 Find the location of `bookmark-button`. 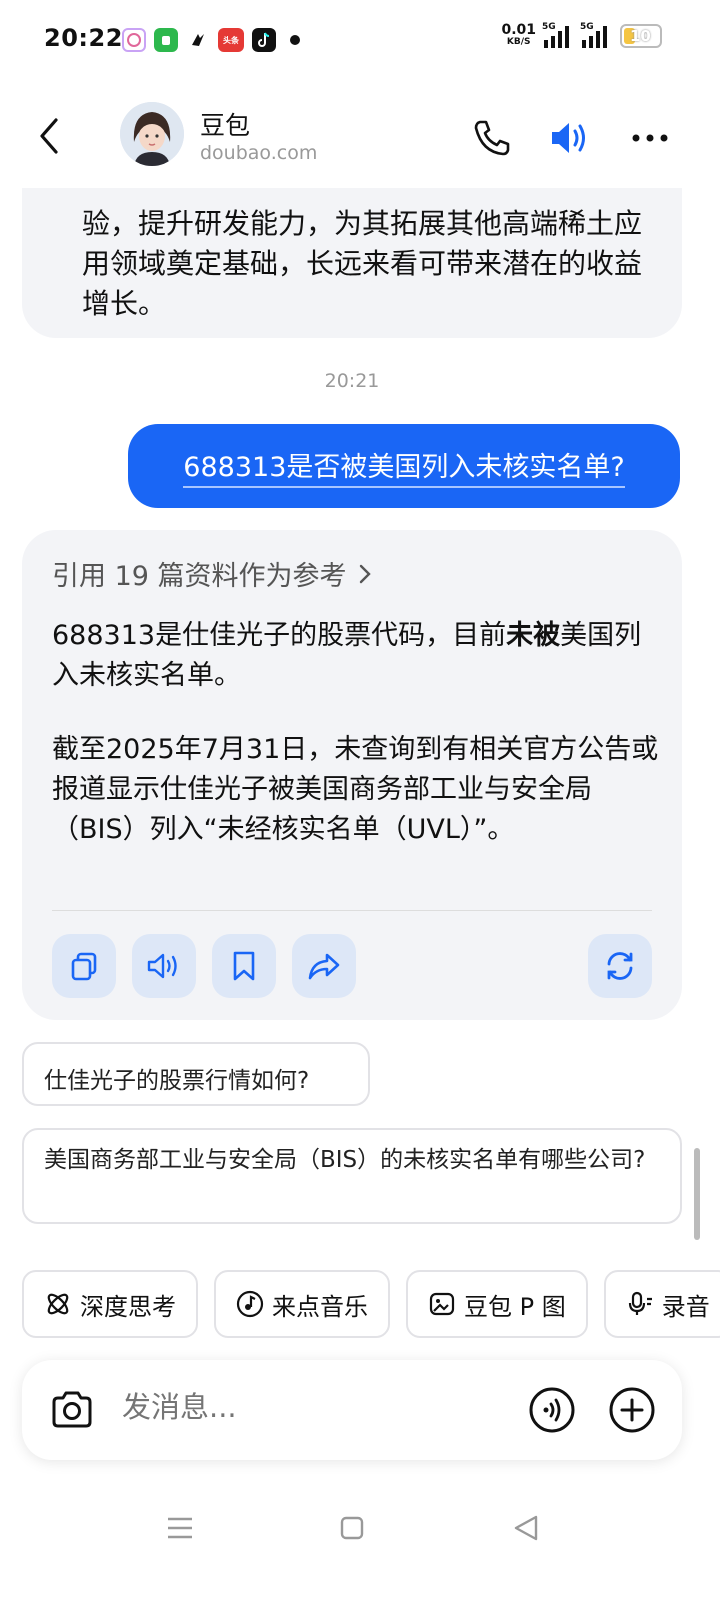

bookmark-button is located at coordinates (244, 966).